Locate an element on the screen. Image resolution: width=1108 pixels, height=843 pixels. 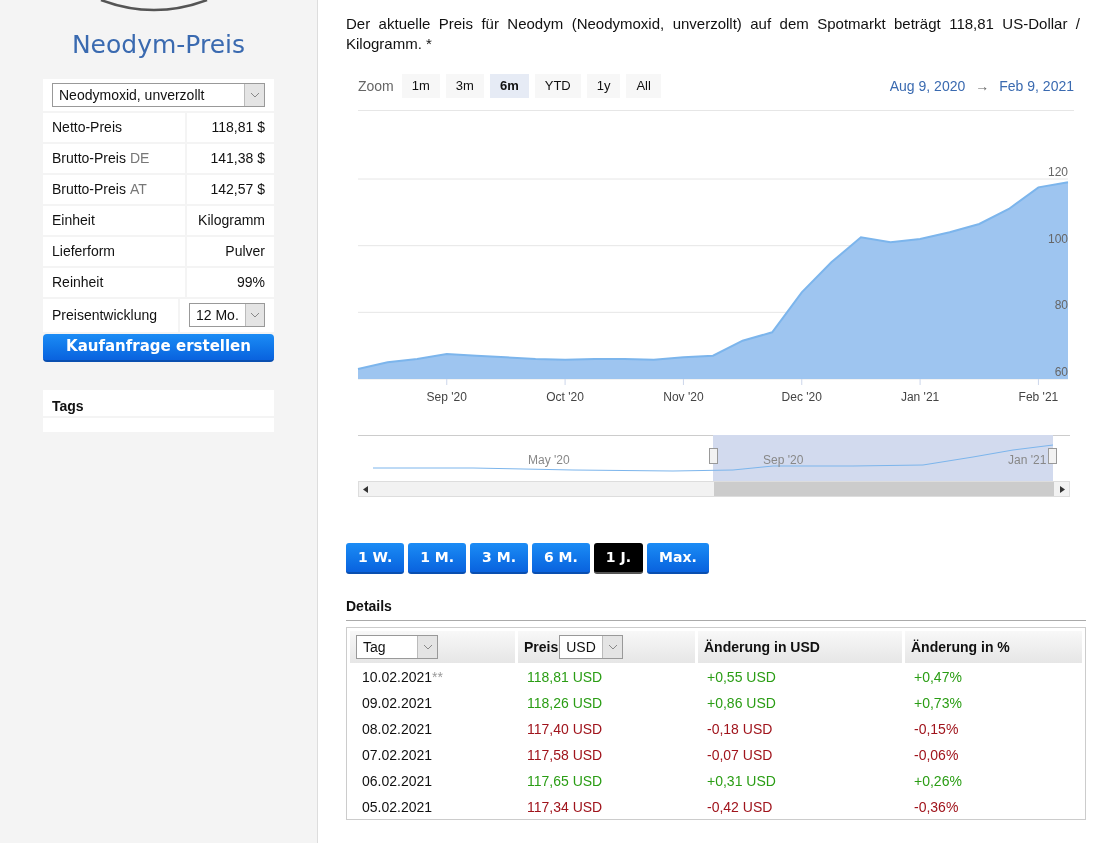
date-cell-text: 08.02.2021 is located at coordinates (397, 729).